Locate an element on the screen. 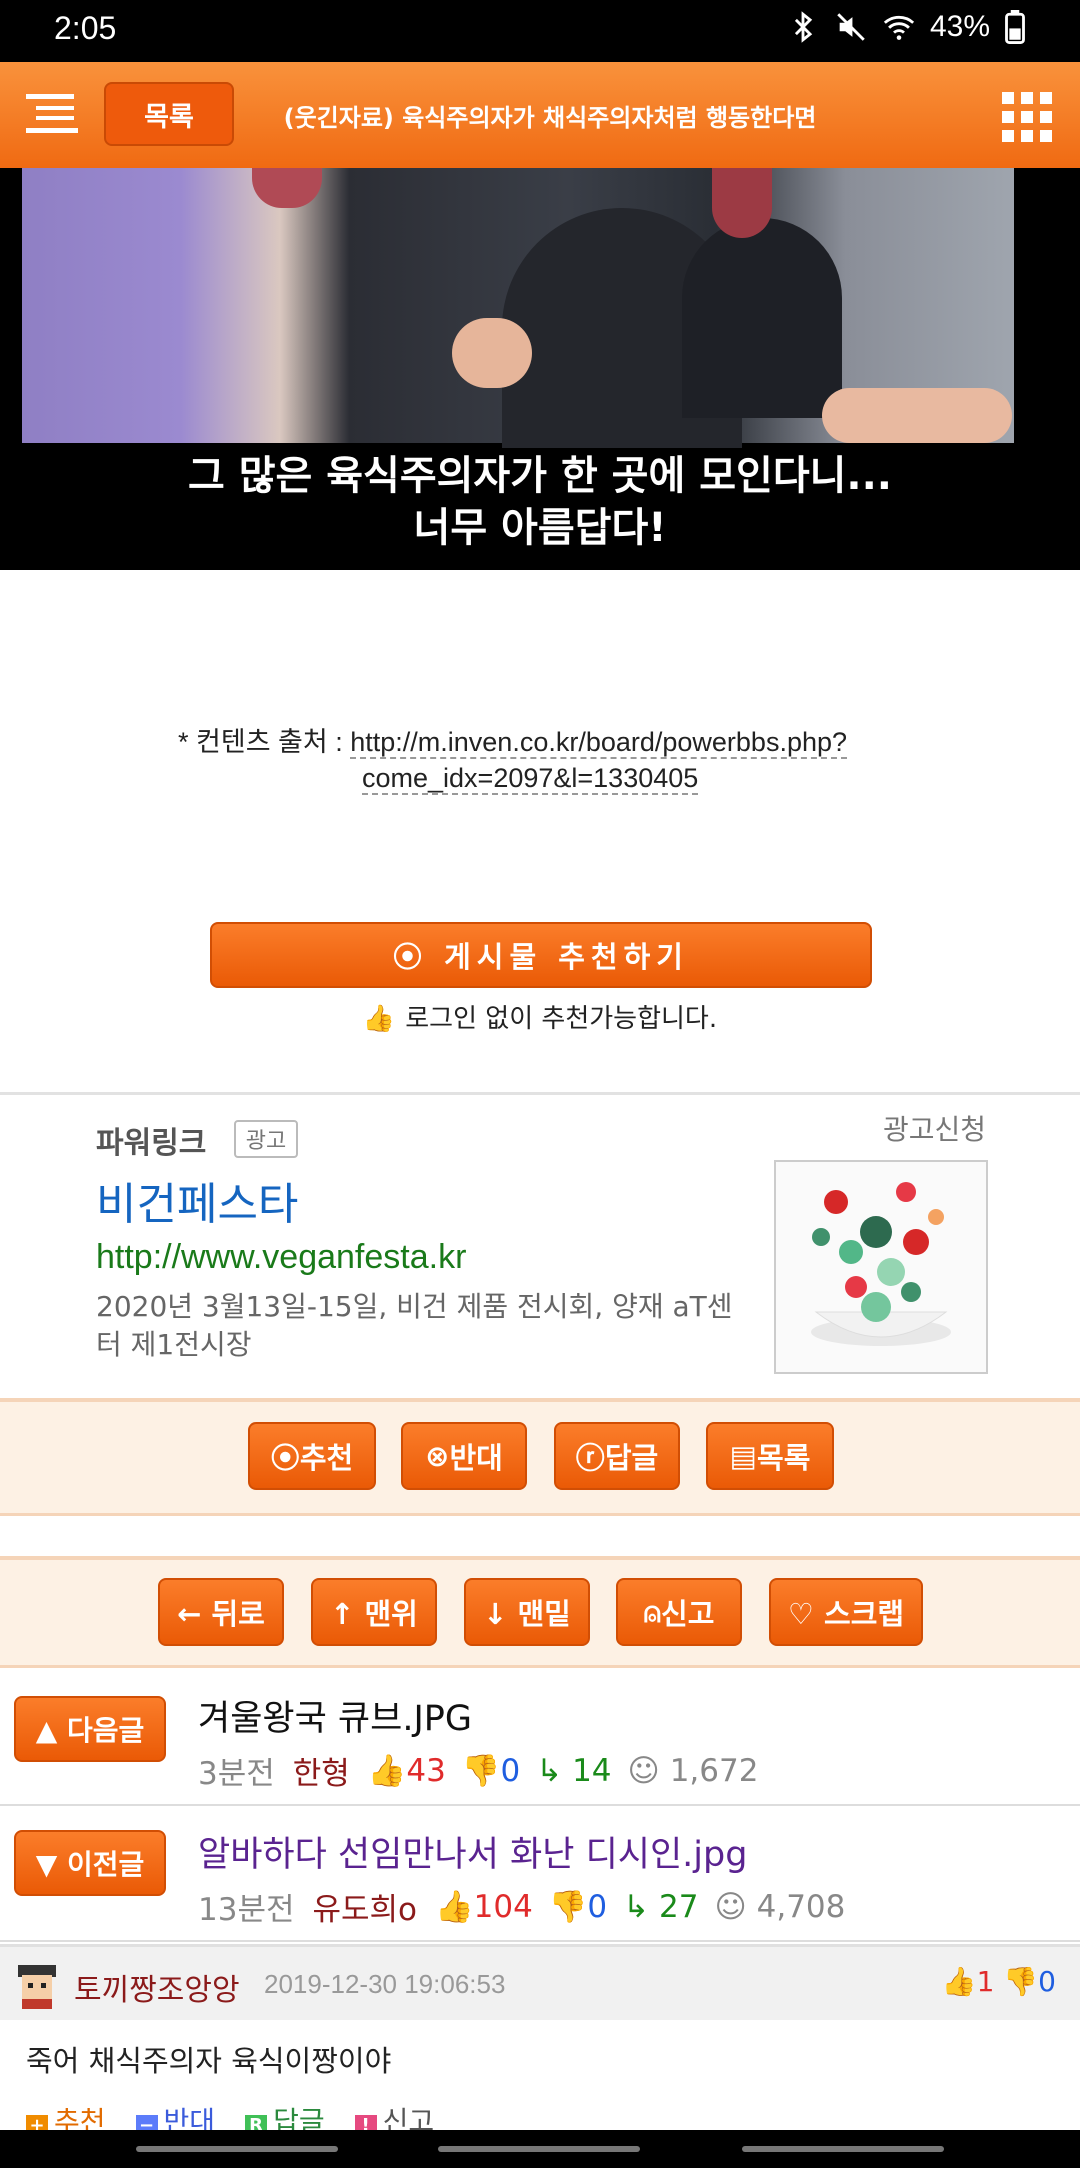 The width and height of the screenshot is (1080, 2168). comment-down-count: 0 is located at coordinates (1047, 1981).